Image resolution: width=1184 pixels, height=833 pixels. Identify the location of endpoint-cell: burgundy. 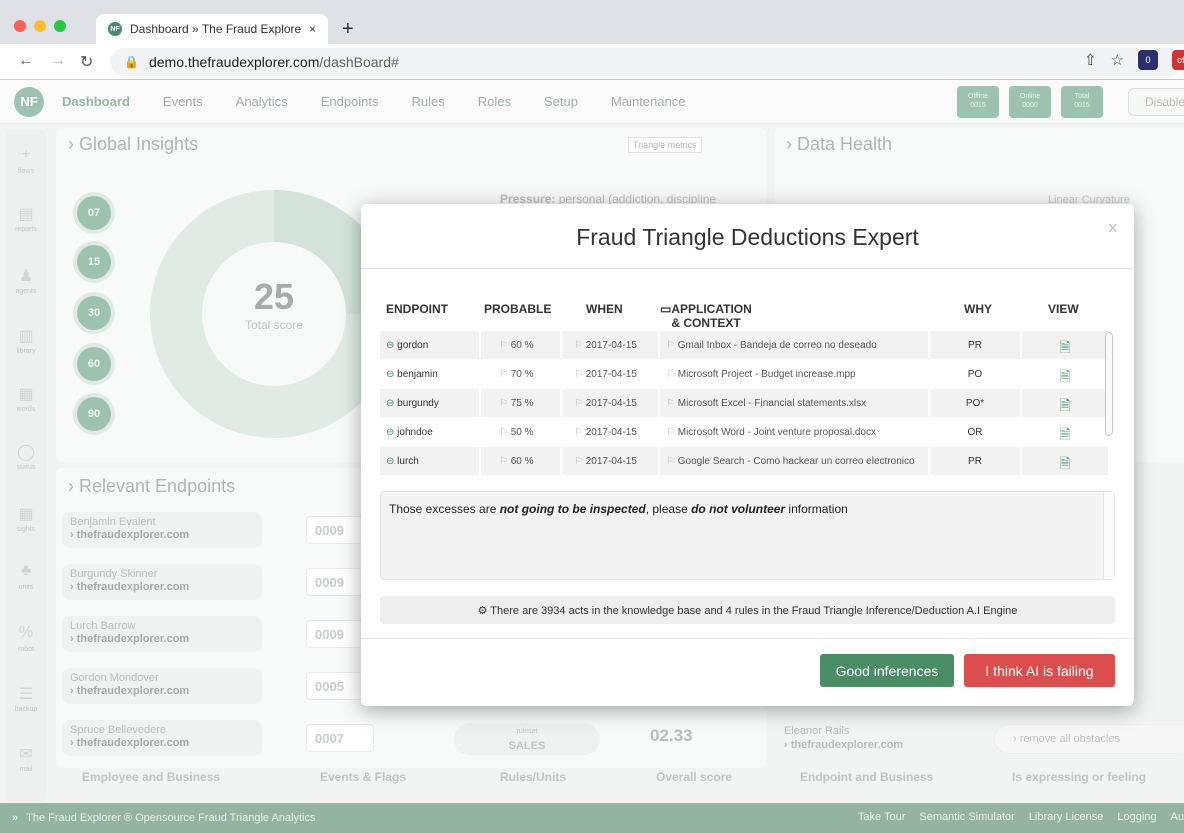
(418, 403).